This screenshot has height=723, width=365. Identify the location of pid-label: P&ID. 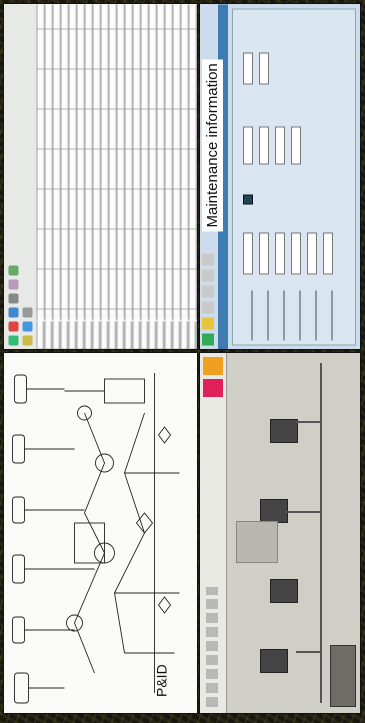
(161, 680).